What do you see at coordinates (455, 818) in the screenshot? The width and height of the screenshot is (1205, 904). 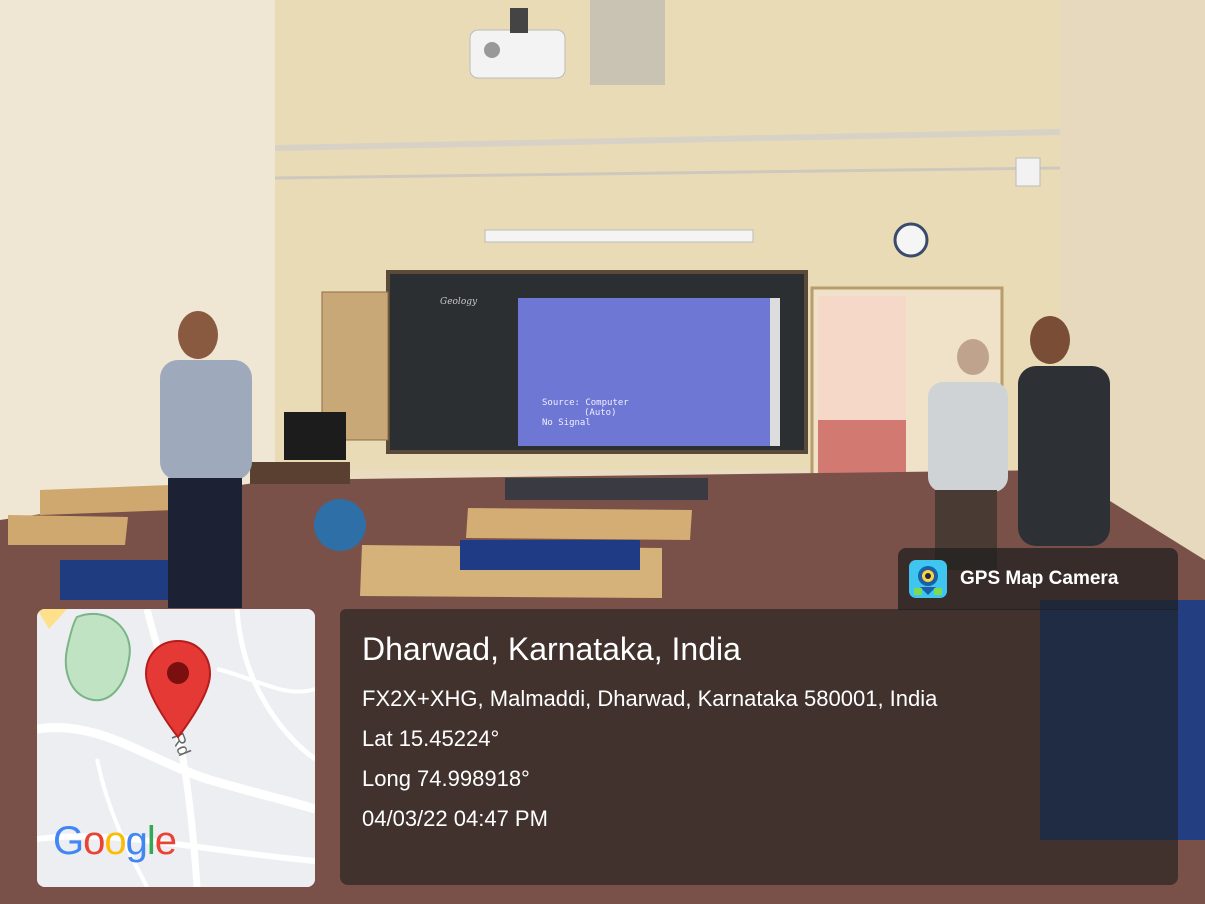 I see `datetime-text: 04/03/22 04:47 PM` at bounding box center [455, 818].